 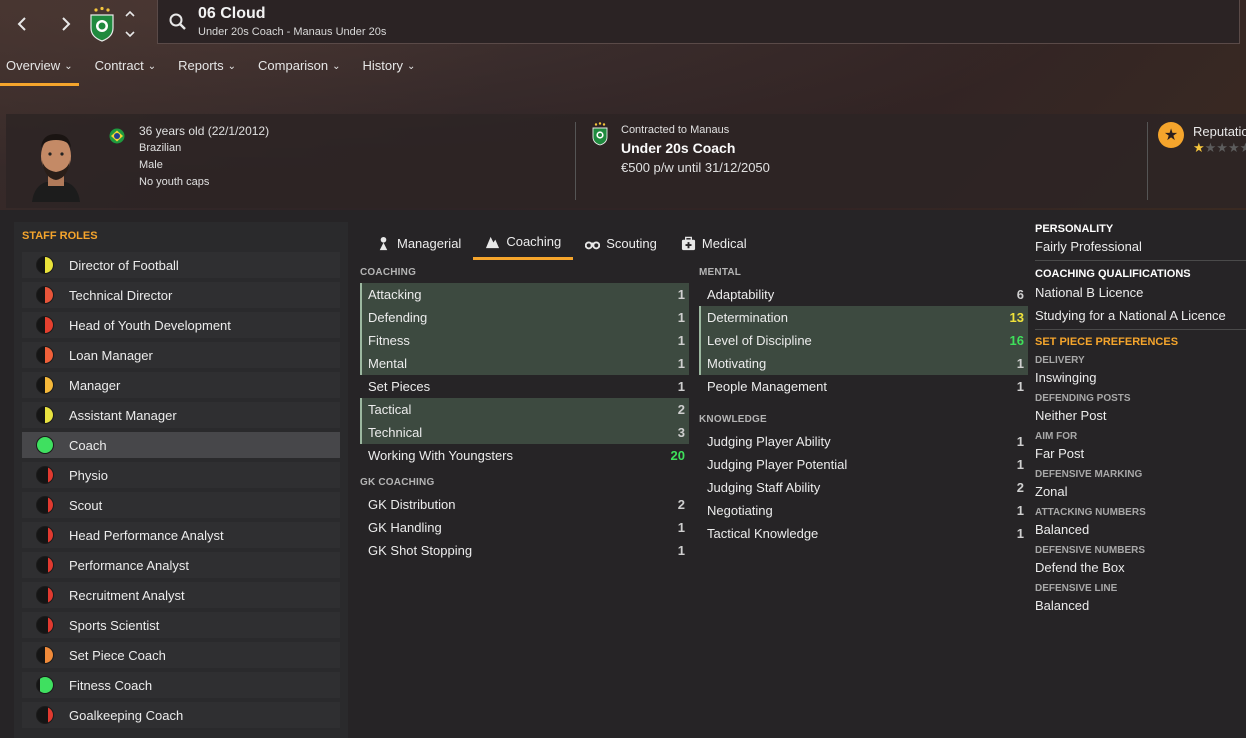 What do you see at coordinates (863, 487) in the screenshot?
I see `attribute-row: Judging Staff Ability 2` at bounding box center [863, 487].